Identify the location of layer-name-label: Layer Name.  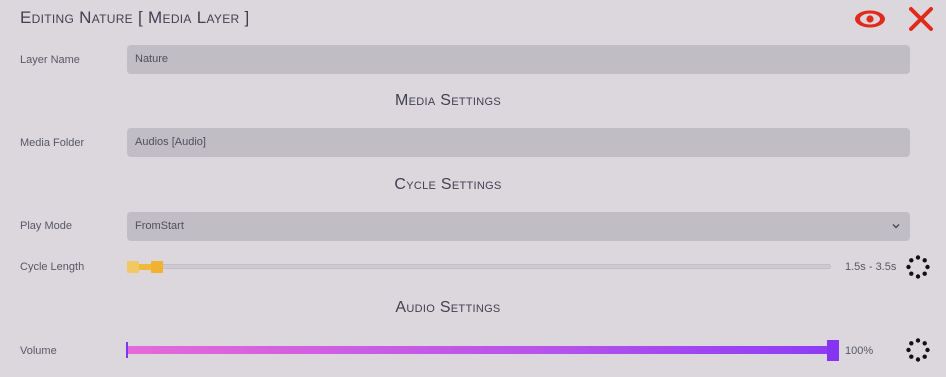
(50, 60).